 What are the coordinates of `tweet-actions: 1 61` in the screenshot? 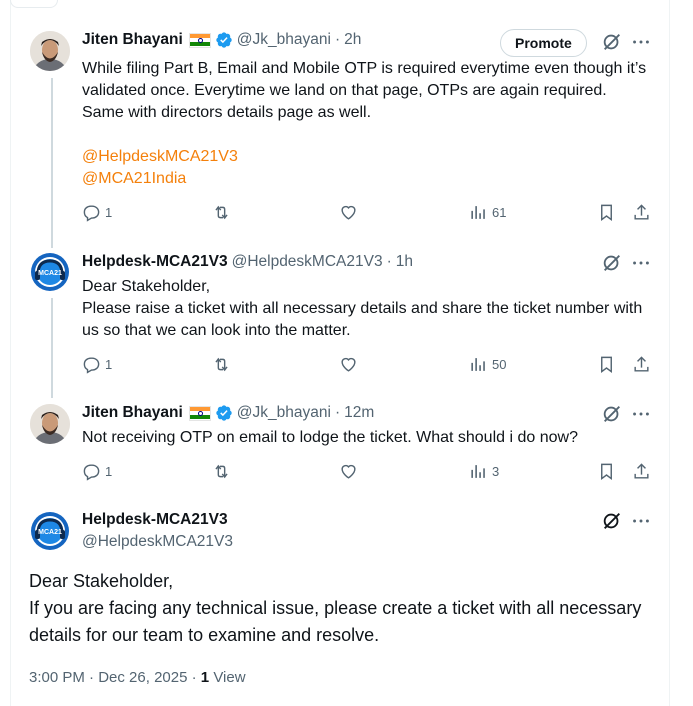 It's located at (372, 215).